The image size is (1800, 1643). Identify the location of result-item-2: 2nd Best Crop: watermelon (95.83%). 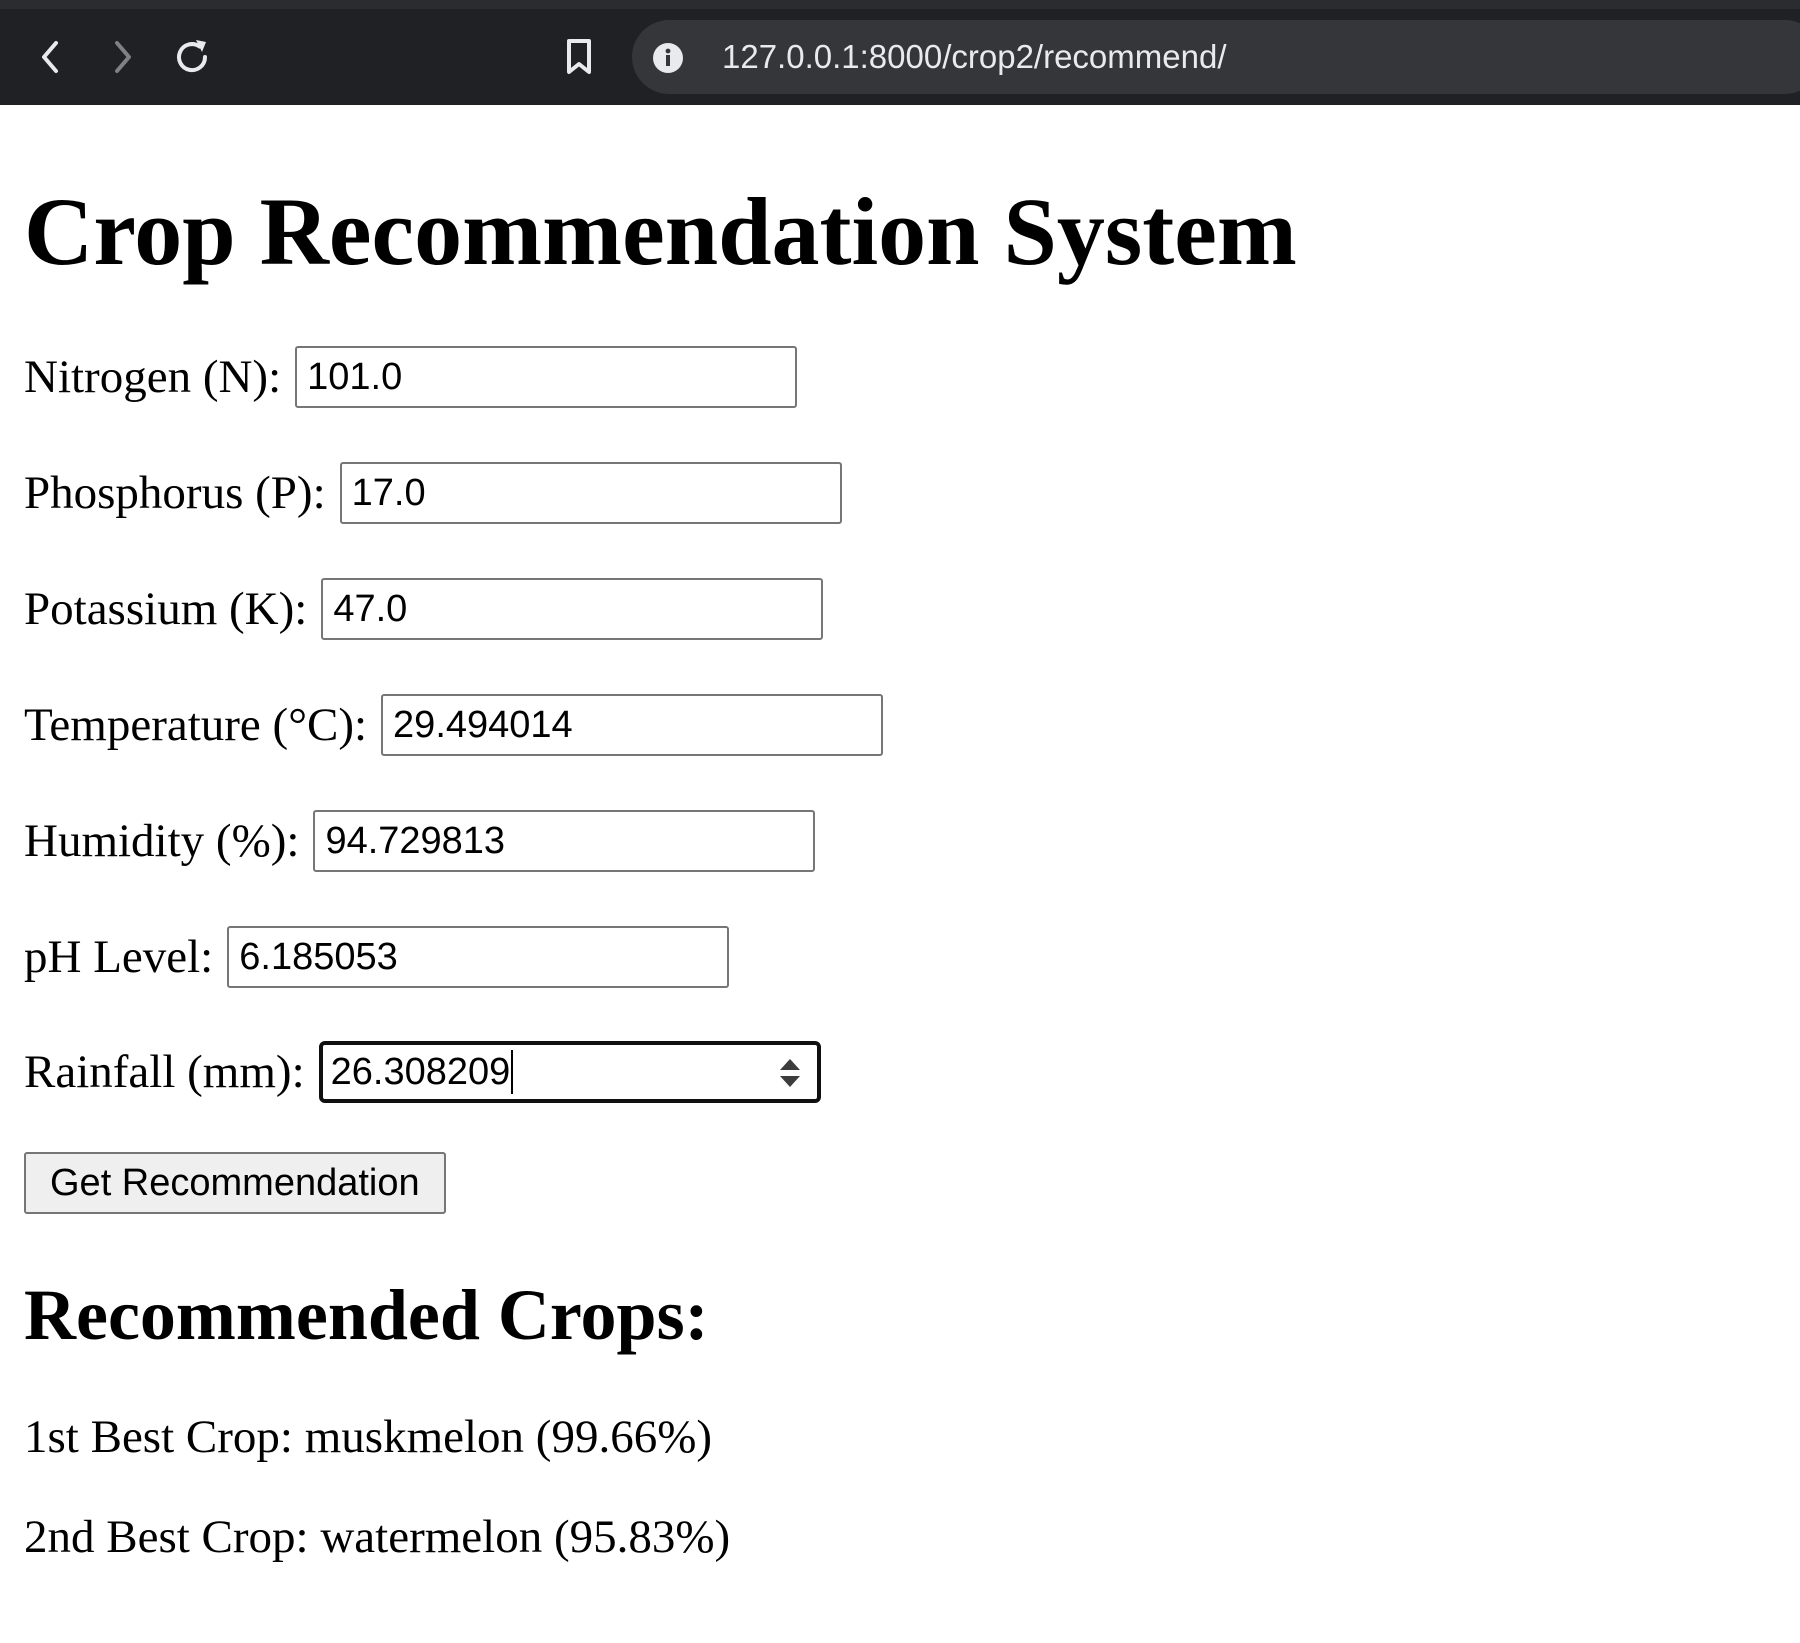
(377, 1537).